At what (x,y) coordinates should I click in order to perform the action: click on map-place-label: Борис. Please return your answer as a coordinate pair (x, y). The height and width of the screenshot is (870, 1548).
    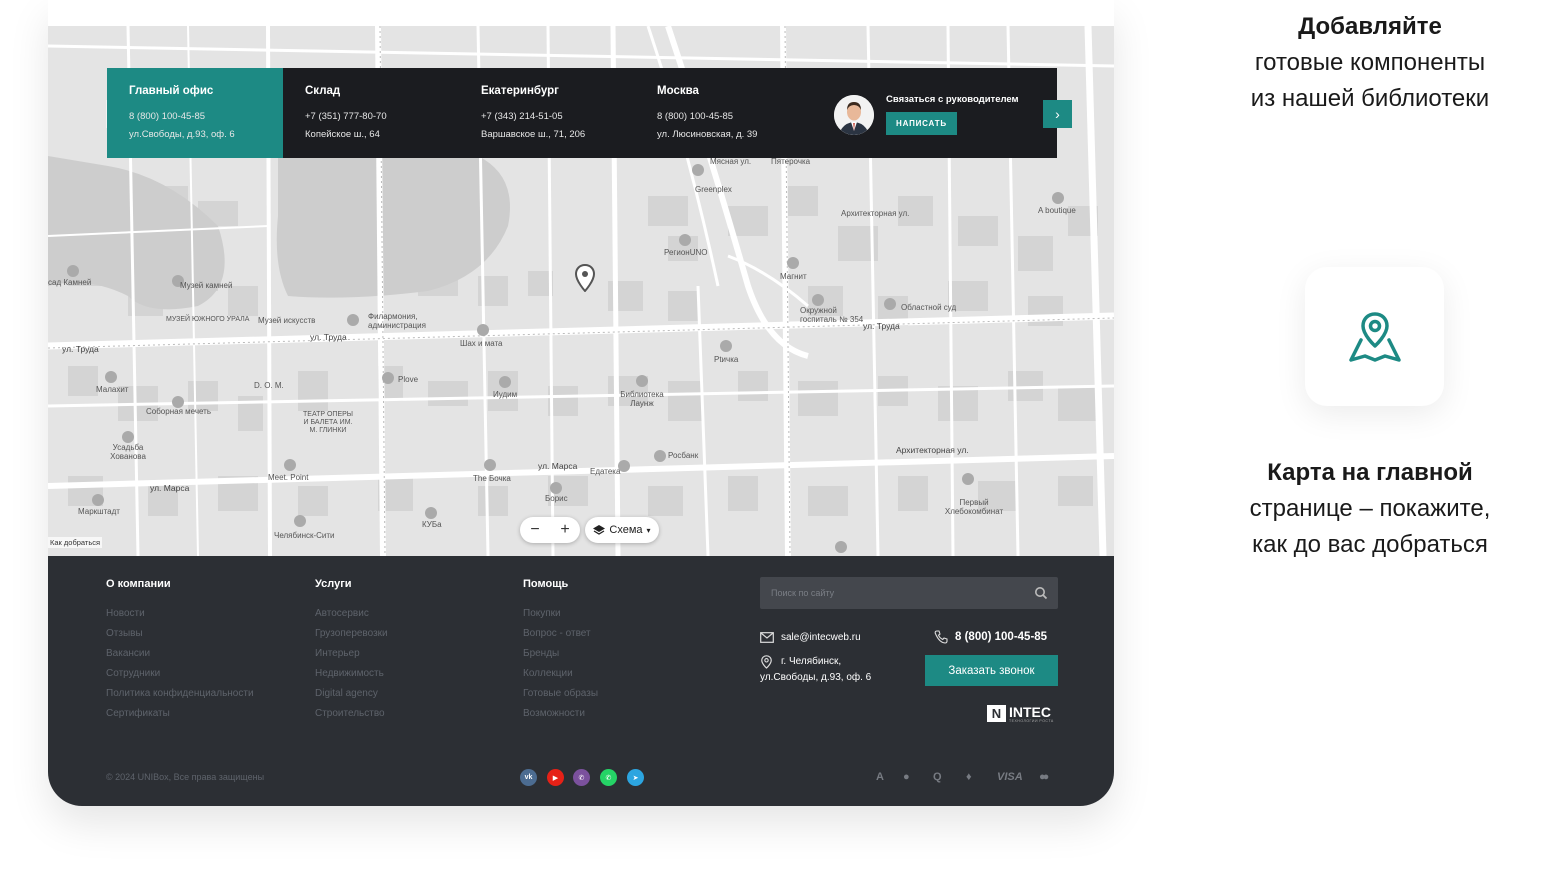
    Looking at the image, I should click on (556, 498).